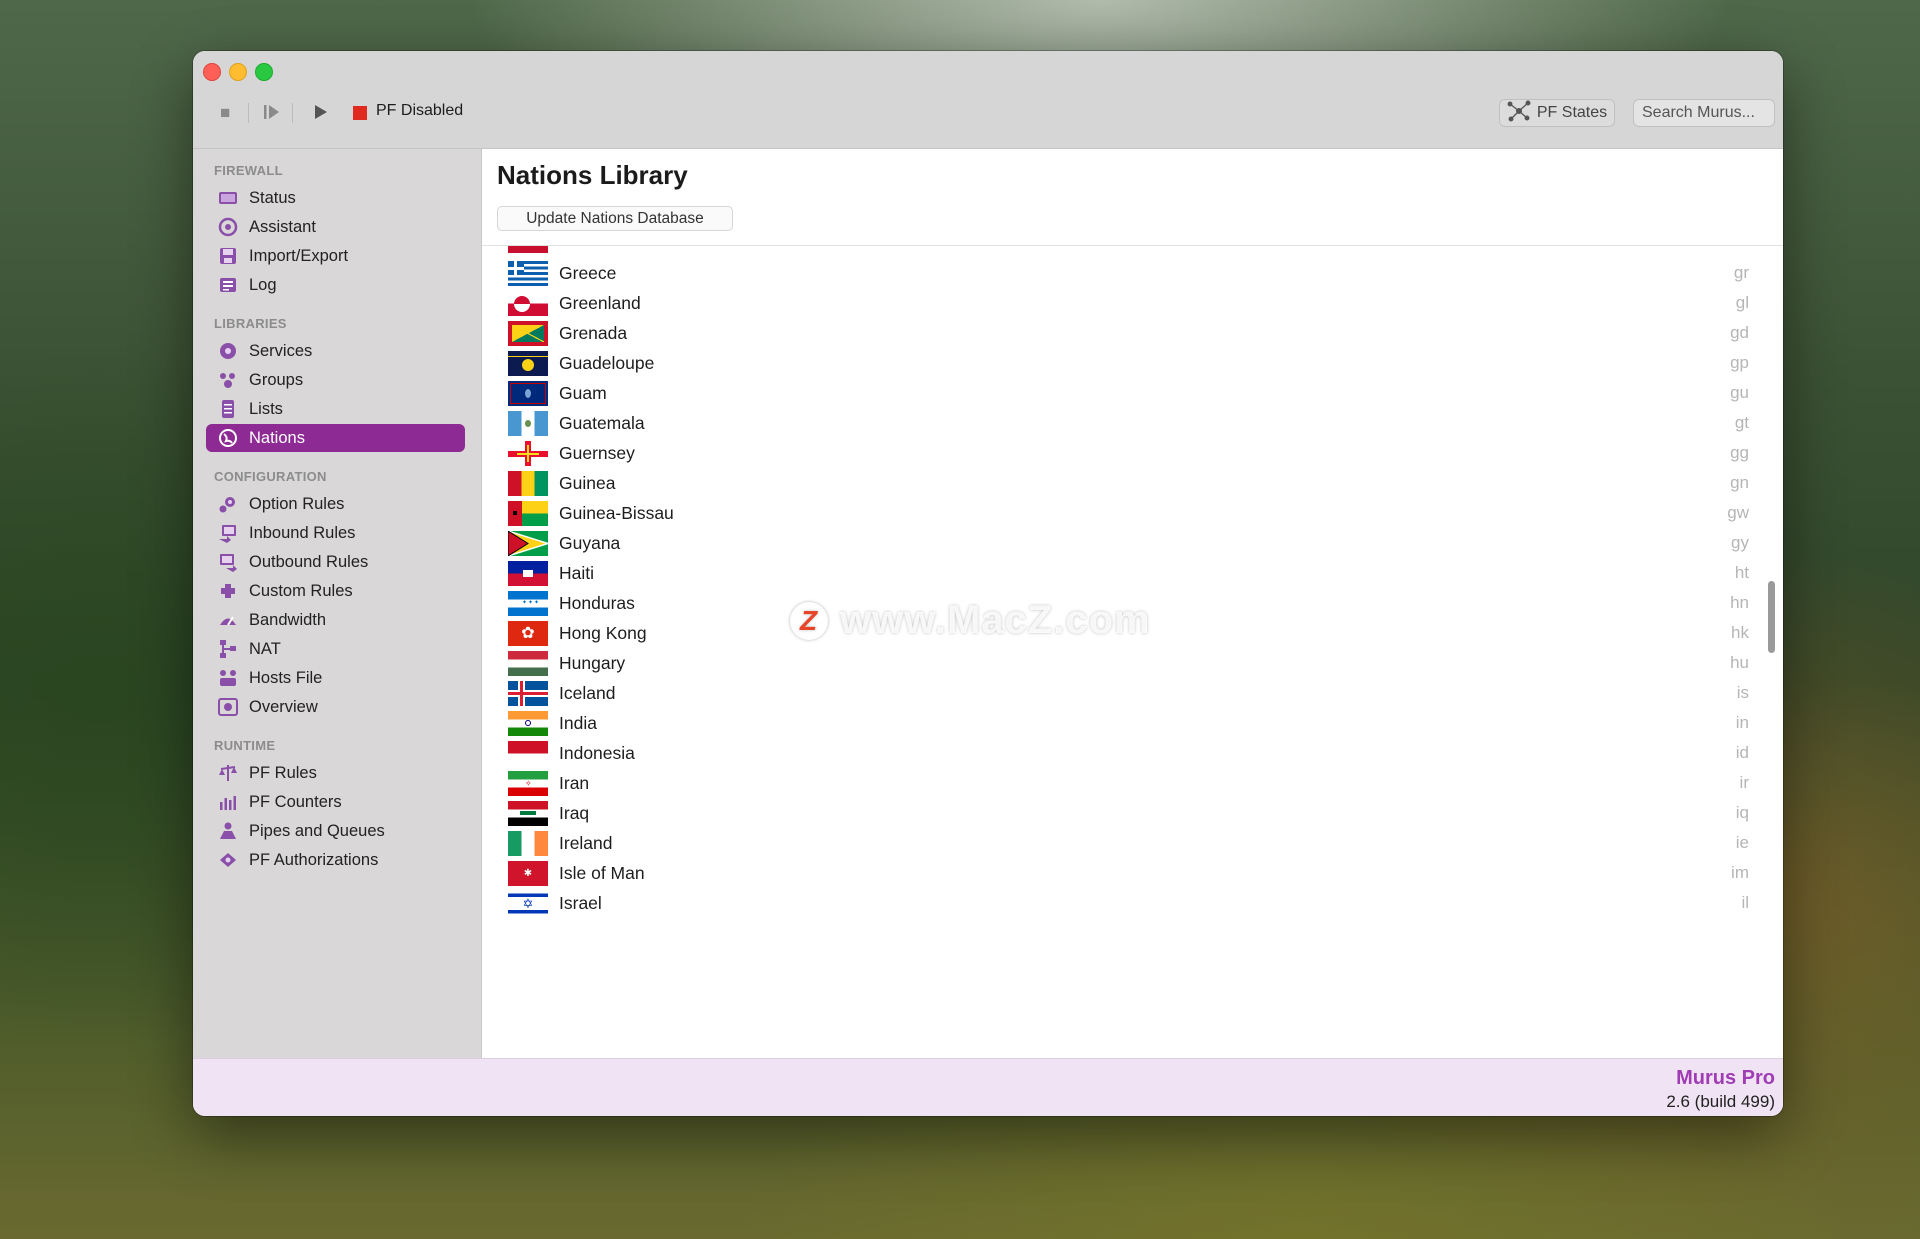 The width and height of the screenshot is (1920, 1239). What do you see at coordinates (212, 72) in the screenshot?
I see `close-window-button` at bounding box center [212, 72].